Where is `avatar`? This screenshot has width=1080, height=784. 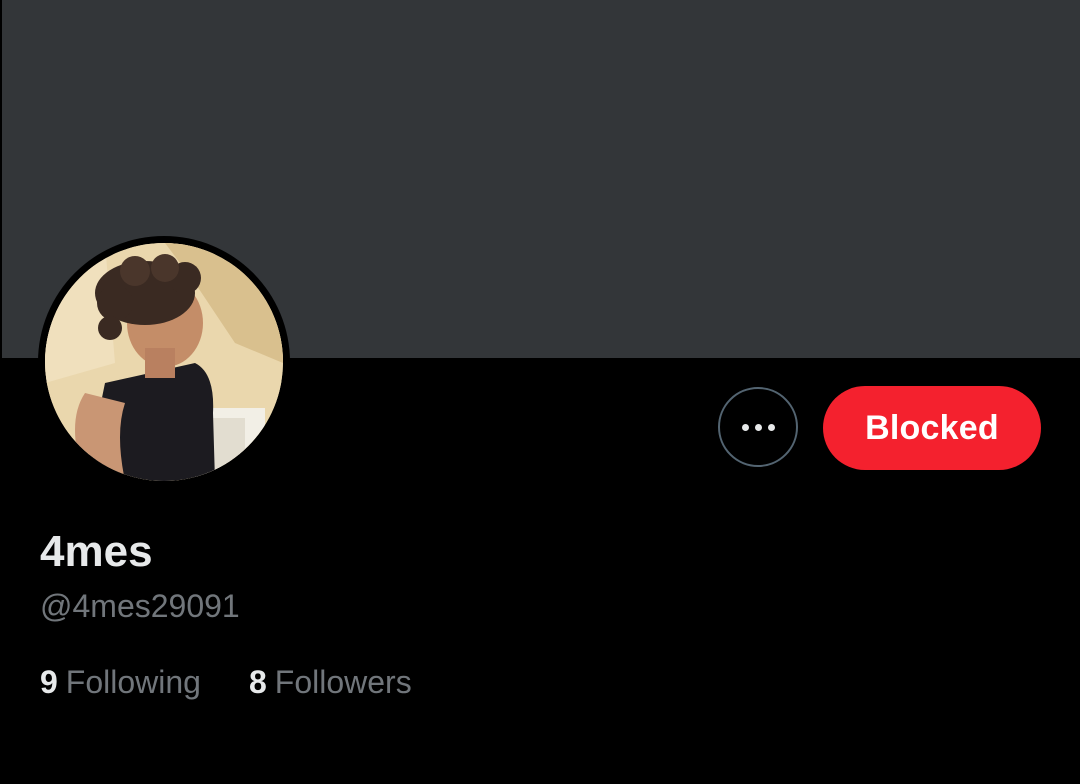
avatar is located at coordinates (164, 362).